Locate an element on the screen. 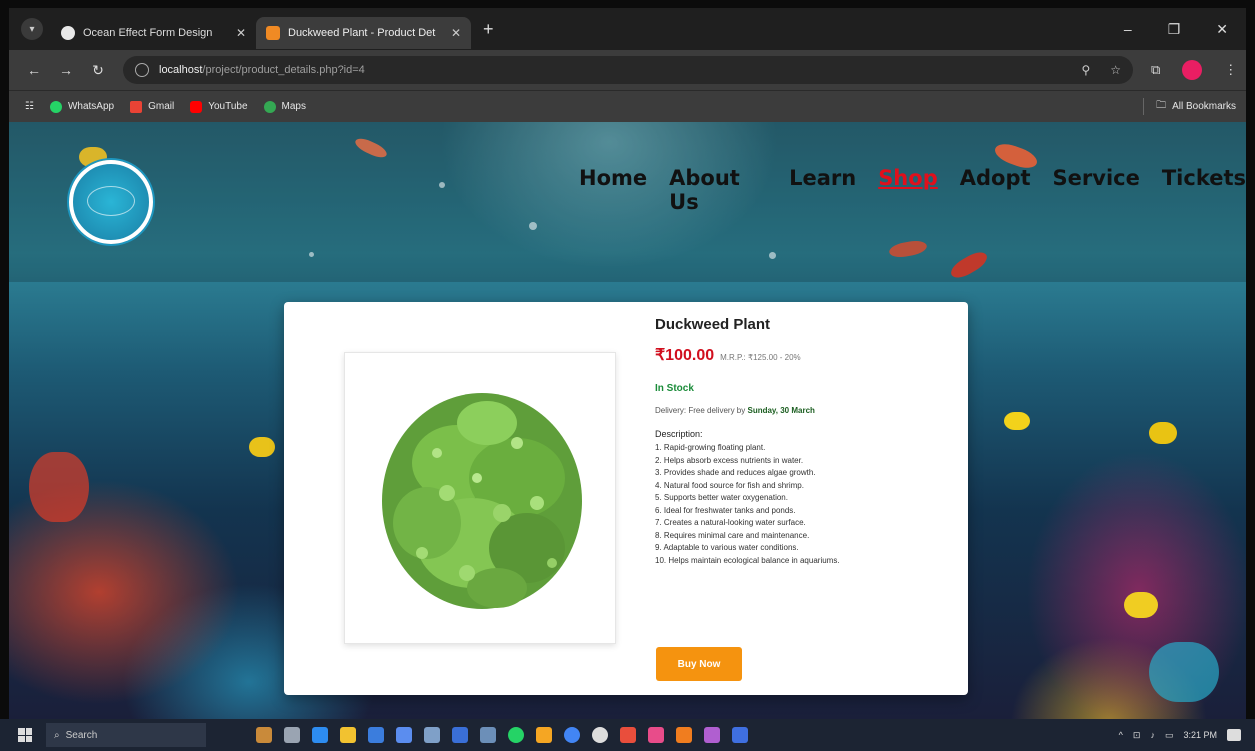 This screenshot has height=751, width=1255. site-favicon-icon is located at coordinates (273, 33).